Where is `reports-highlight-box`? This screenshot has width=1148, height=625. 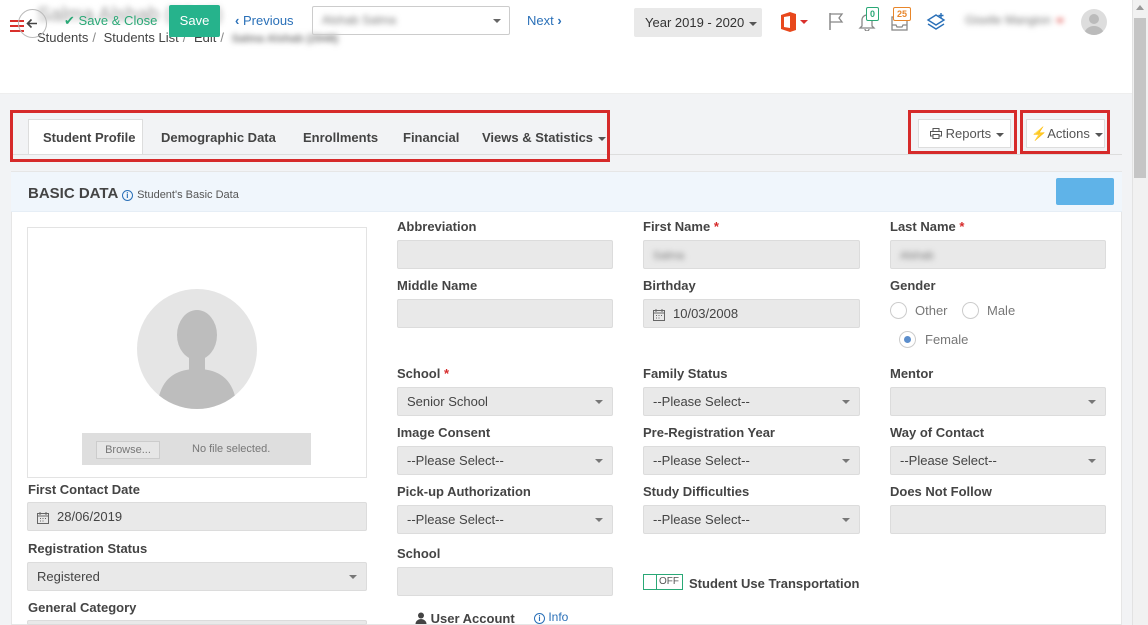
reports-highlight-box is located at coordinates (962, 132).